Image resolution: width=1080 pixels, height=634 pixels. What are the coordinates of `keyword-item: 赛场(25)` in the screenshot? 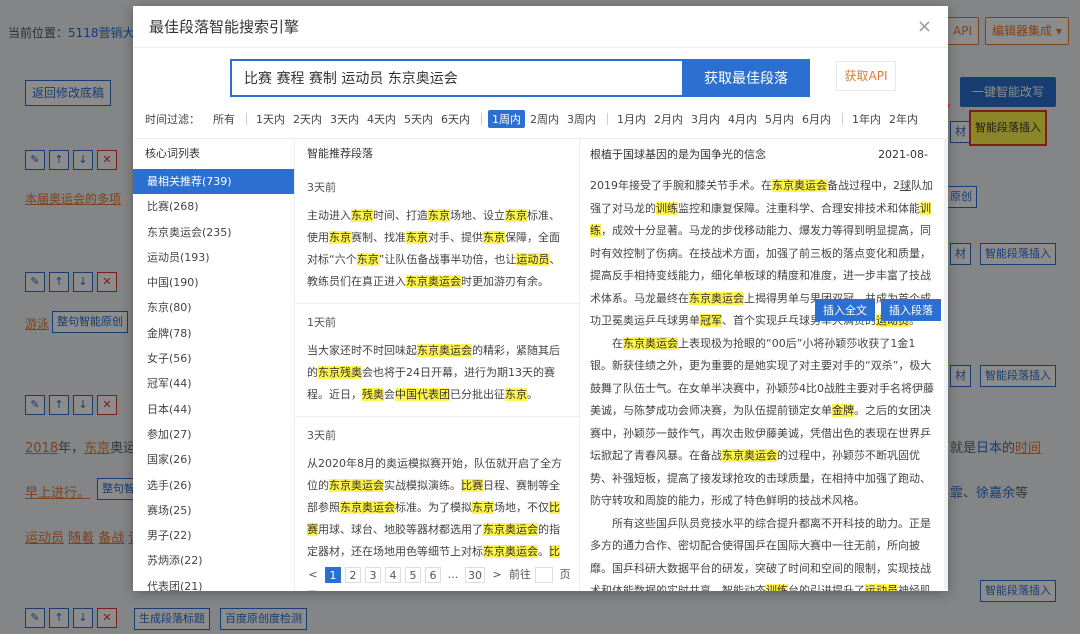 It's located at (213, 510).